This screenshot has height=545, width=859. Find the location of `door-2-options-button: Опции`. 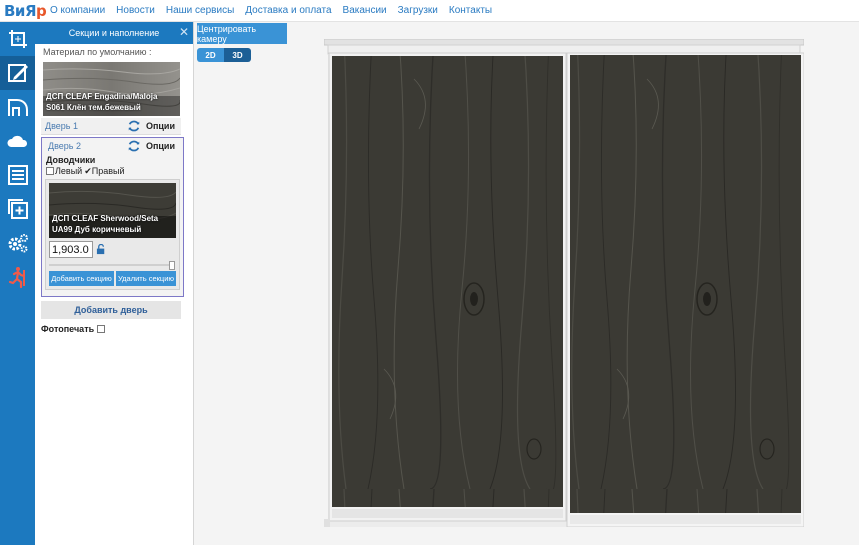

door-2-options-button: Опции is located at coordinates (160, 146).